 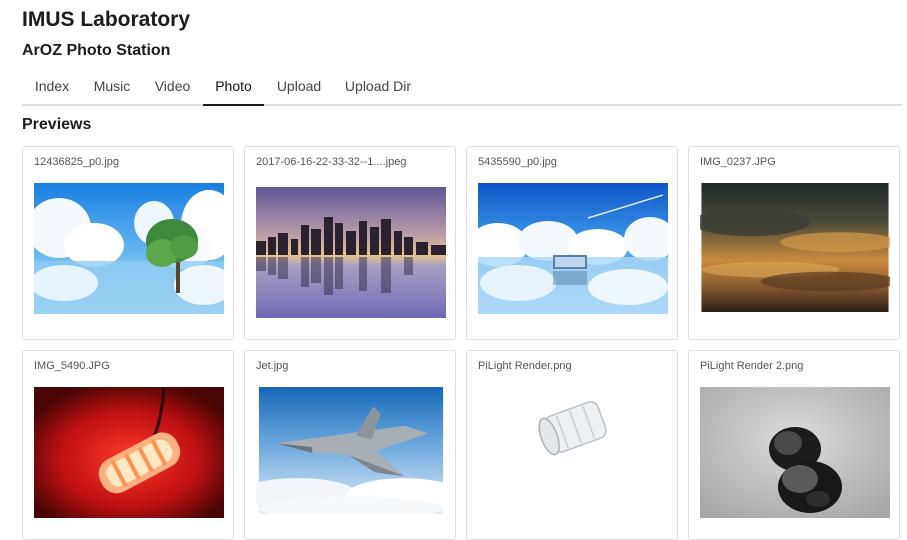 What do you see at coordinates (52, 87) in the screenshot?
I see `tab-index: Index` at bounding box center [52, 87].